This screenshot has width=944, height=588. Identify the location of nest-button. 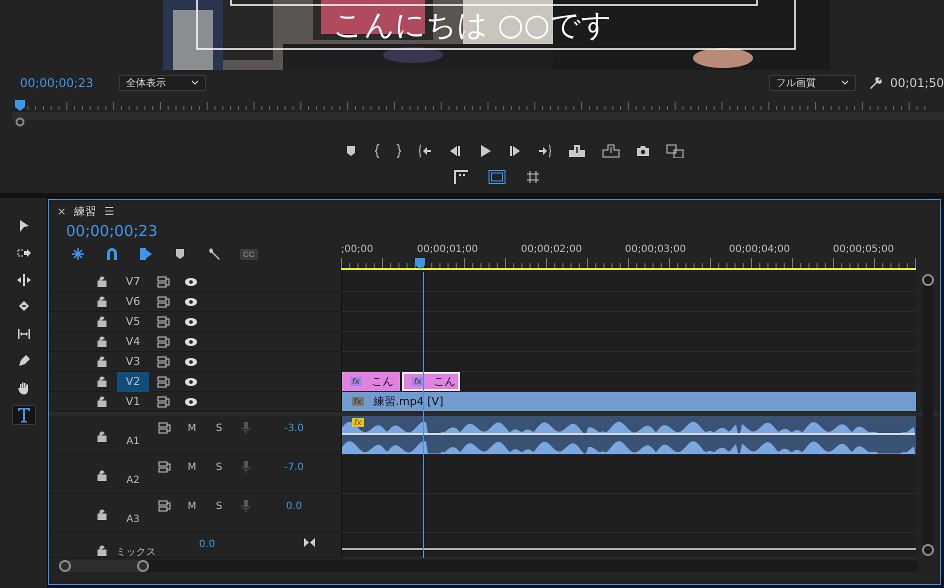
(78, 254).